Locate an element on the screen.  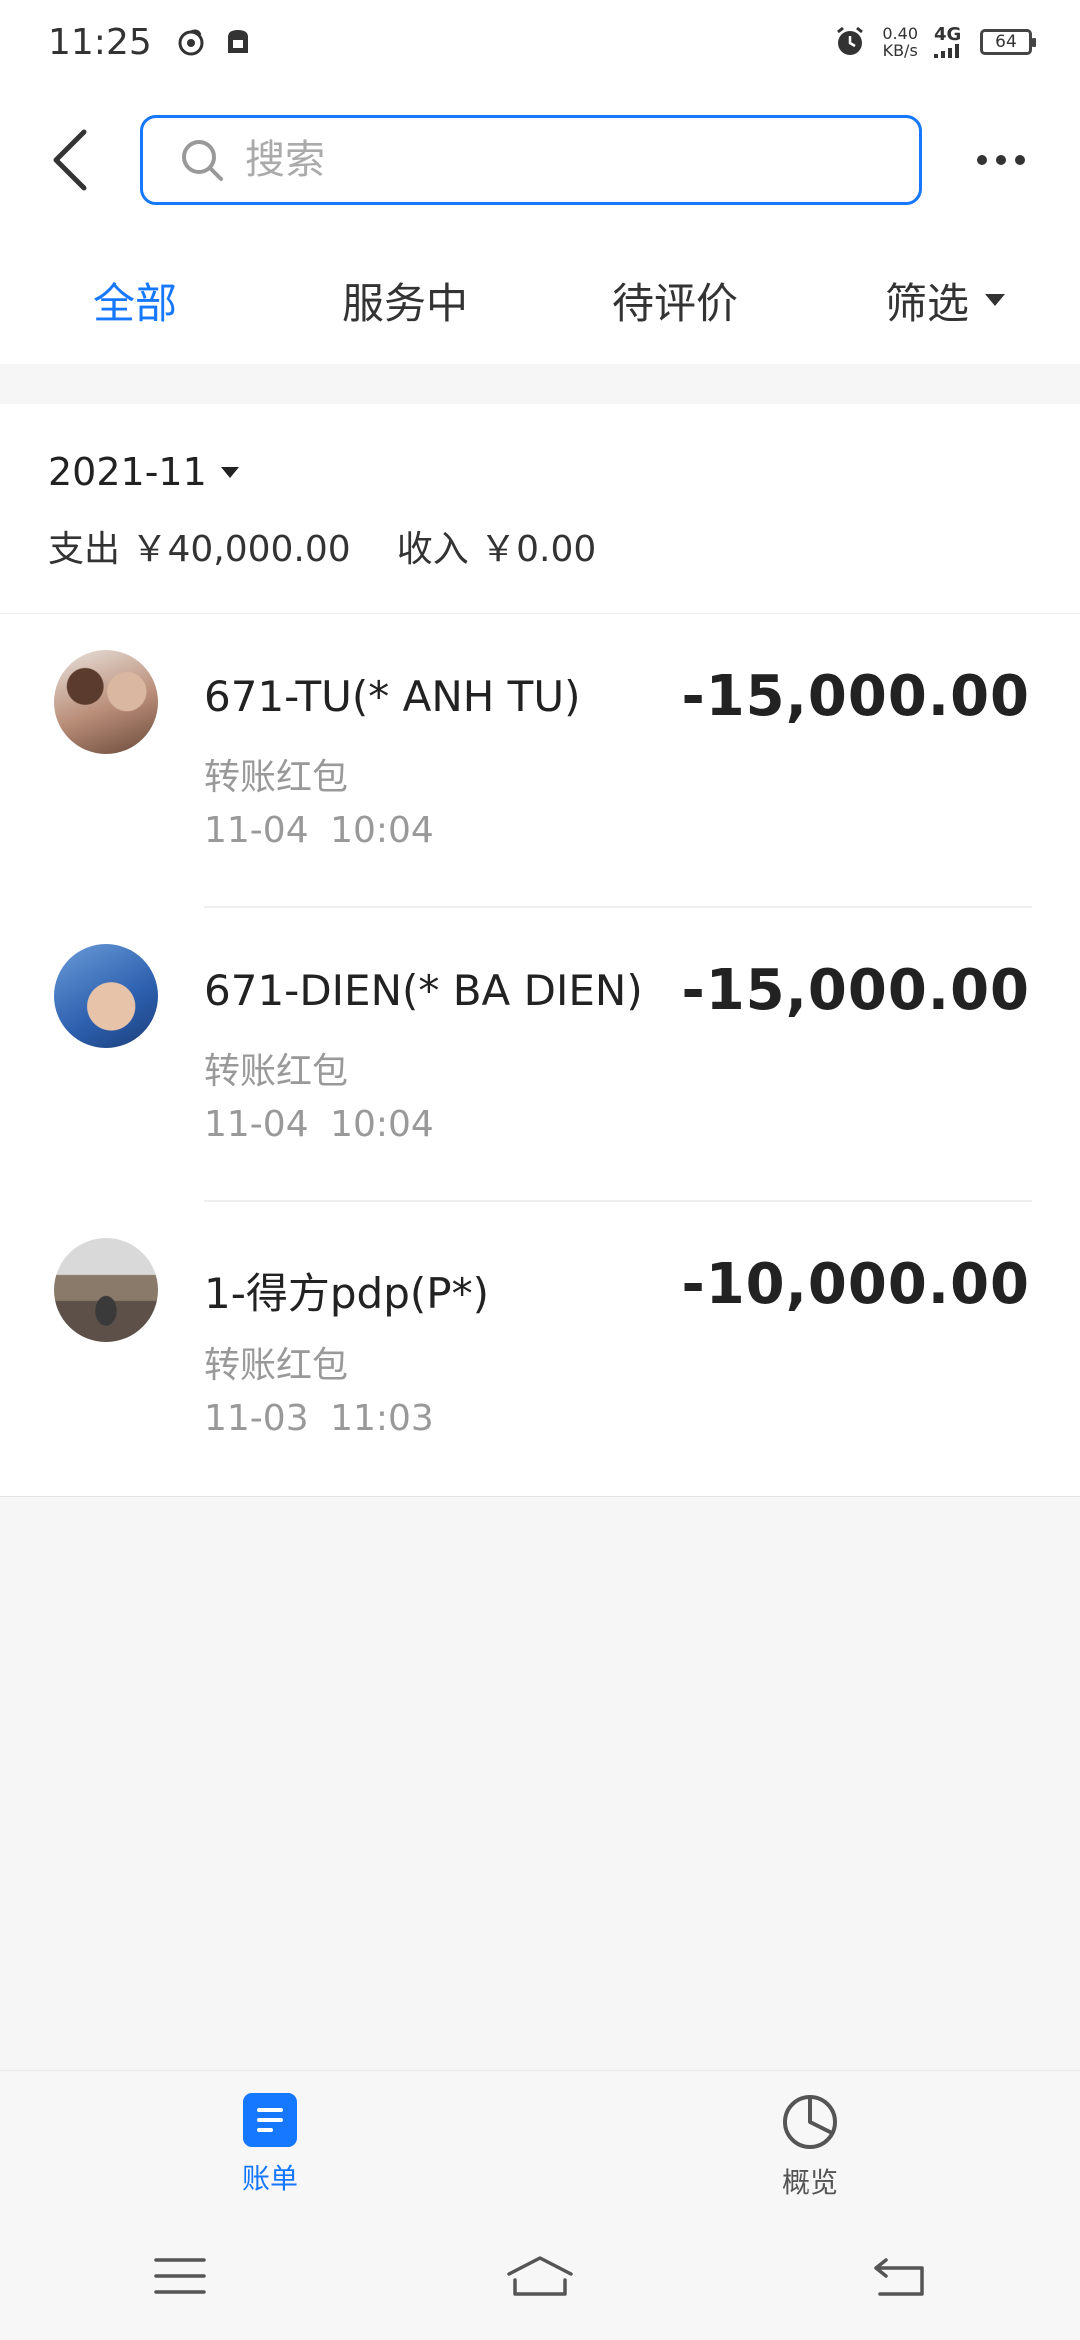
system-nav-bar is located at coordinates (540, 2276).